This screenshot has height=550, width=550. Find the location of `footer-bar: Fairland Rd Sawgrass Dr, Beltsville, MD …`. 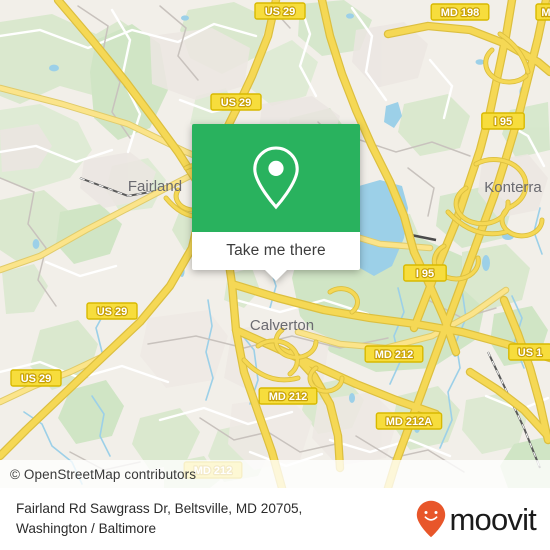

footer-bar: Fairland Rd Sawgrass Dr, Beltsville, MD … is located at coordinates (275, 519).